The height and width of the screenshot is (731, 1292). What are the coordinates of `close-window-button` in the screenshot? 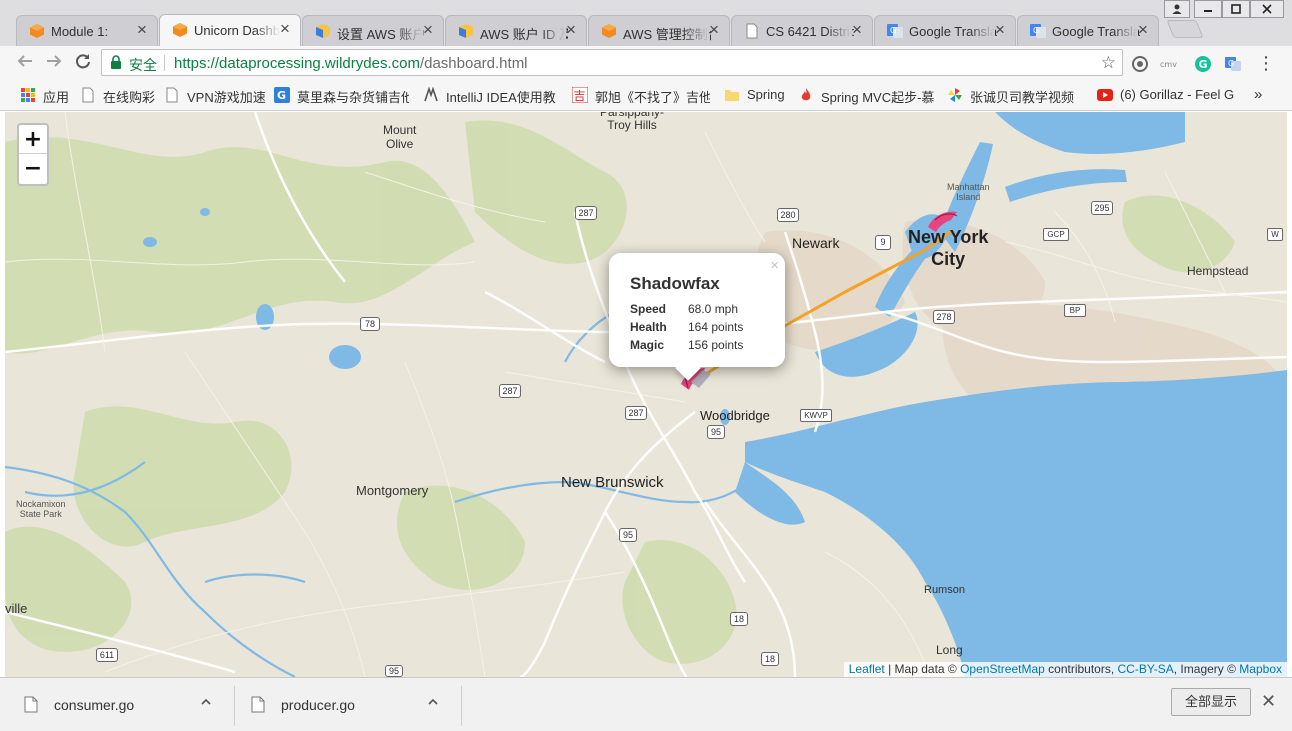 It's located at (1267, 9).